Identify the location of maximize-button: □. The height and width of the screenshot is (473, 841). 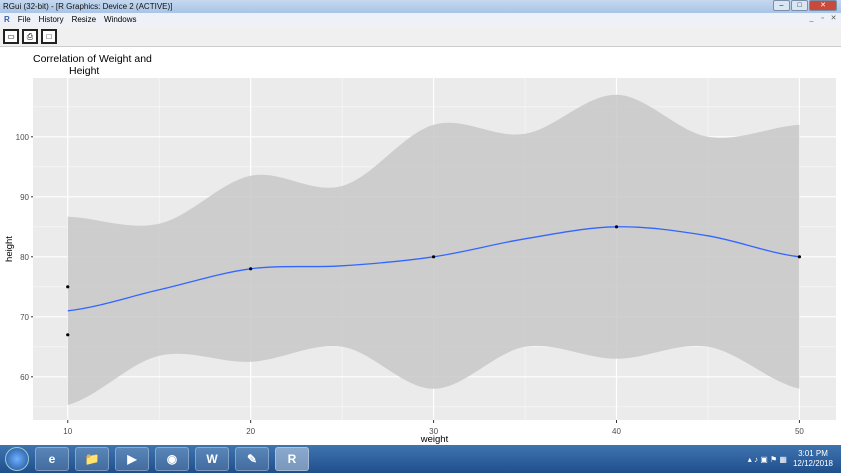
(799, 5).